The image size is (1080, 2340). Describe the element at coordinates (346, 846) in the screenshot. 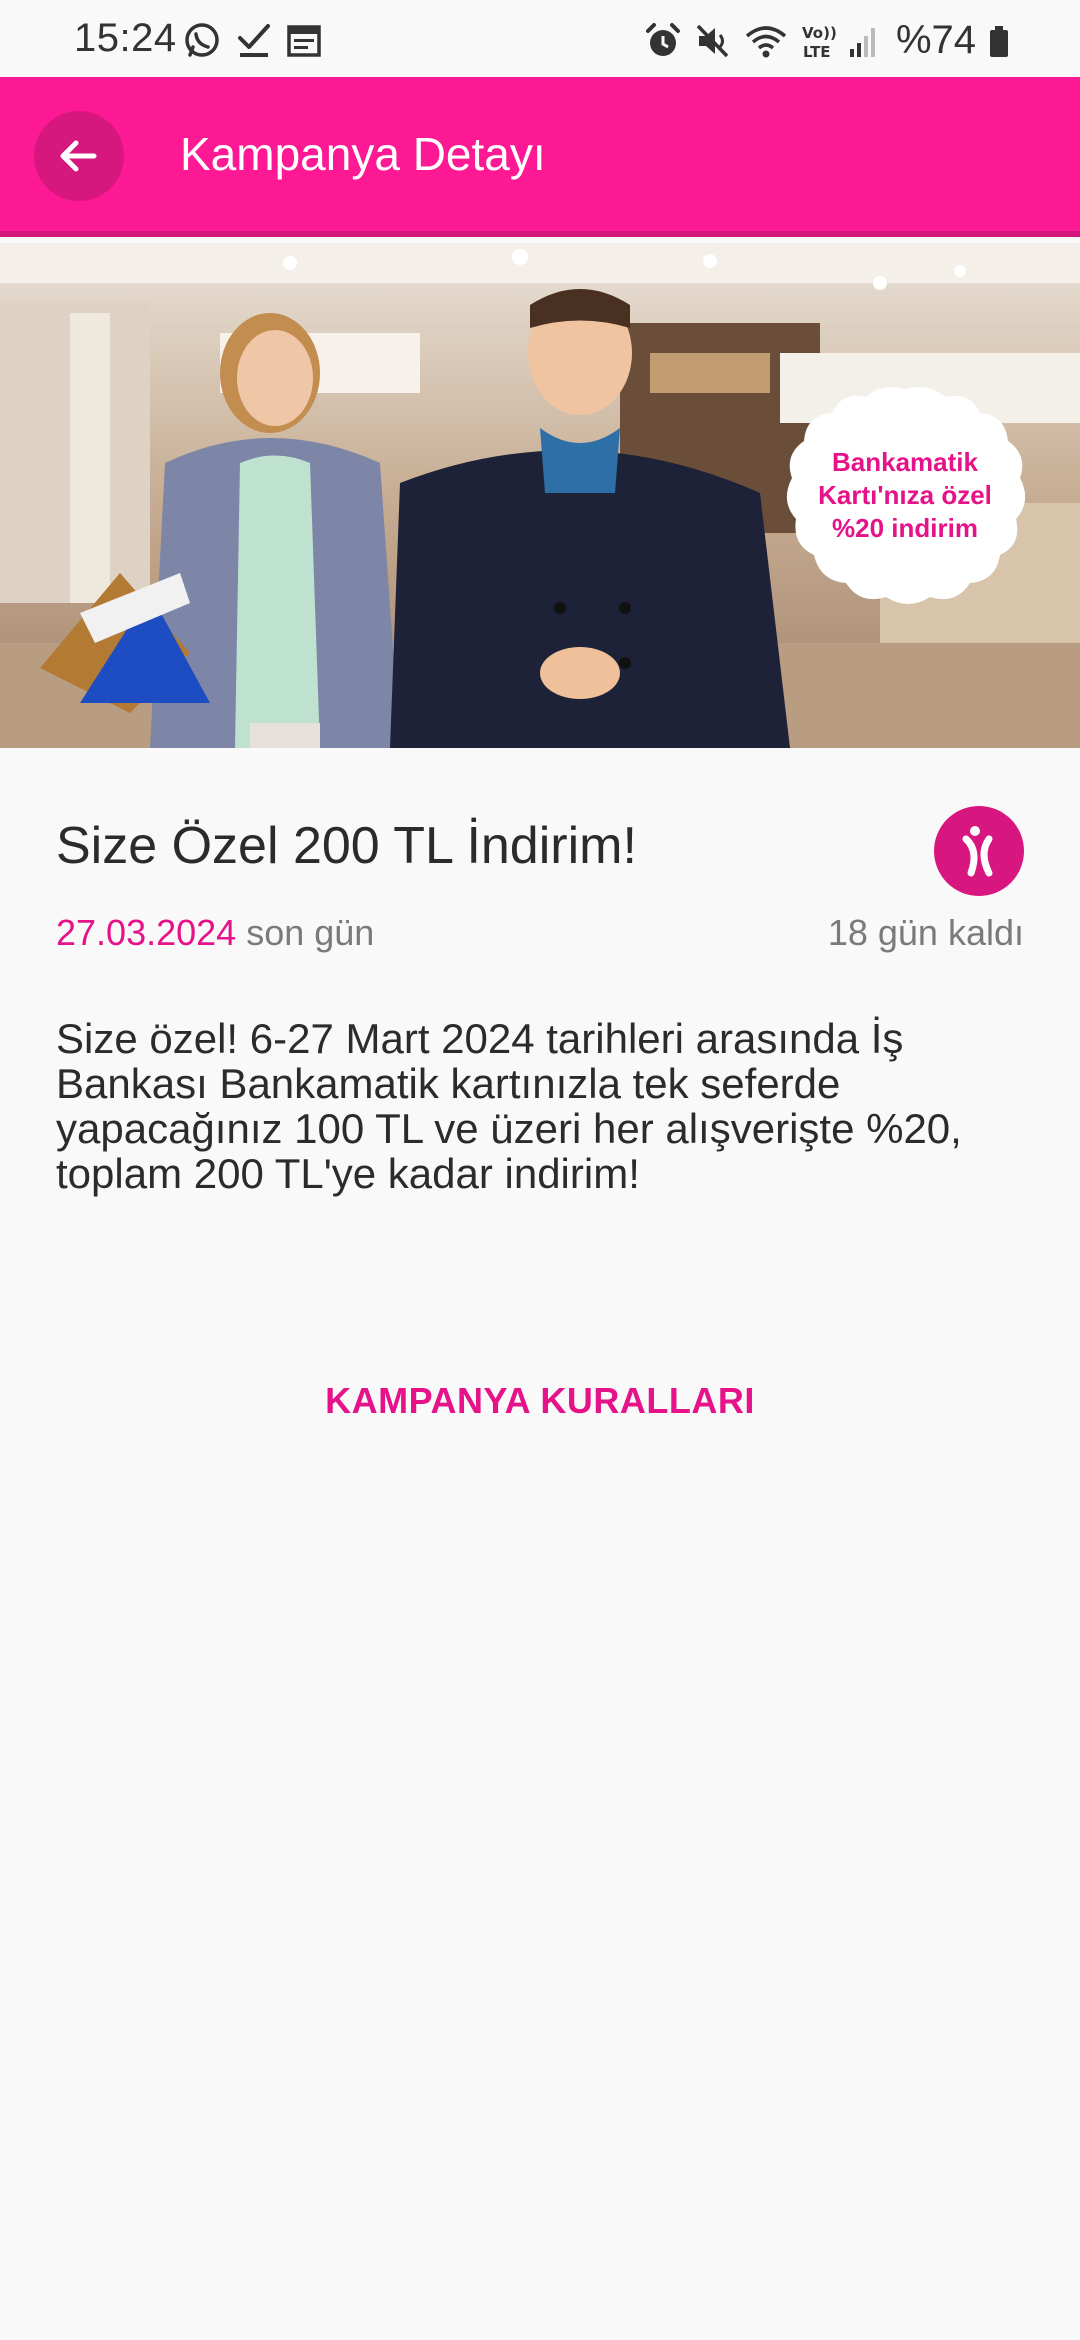

I see `campaign-title: Size Özel 200 TL İndirim!` at that location.